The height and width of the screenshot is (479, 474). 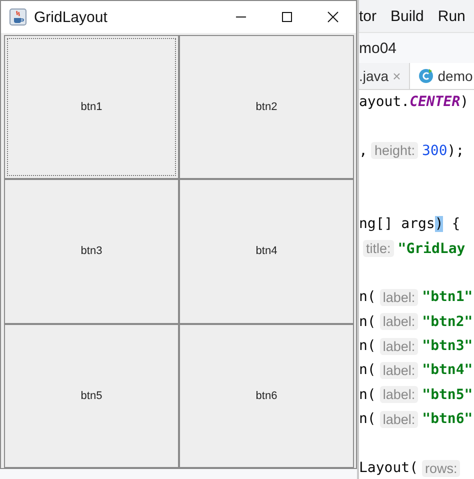 I want to click on parameter-hint: height:, so click(x=394, y=151).